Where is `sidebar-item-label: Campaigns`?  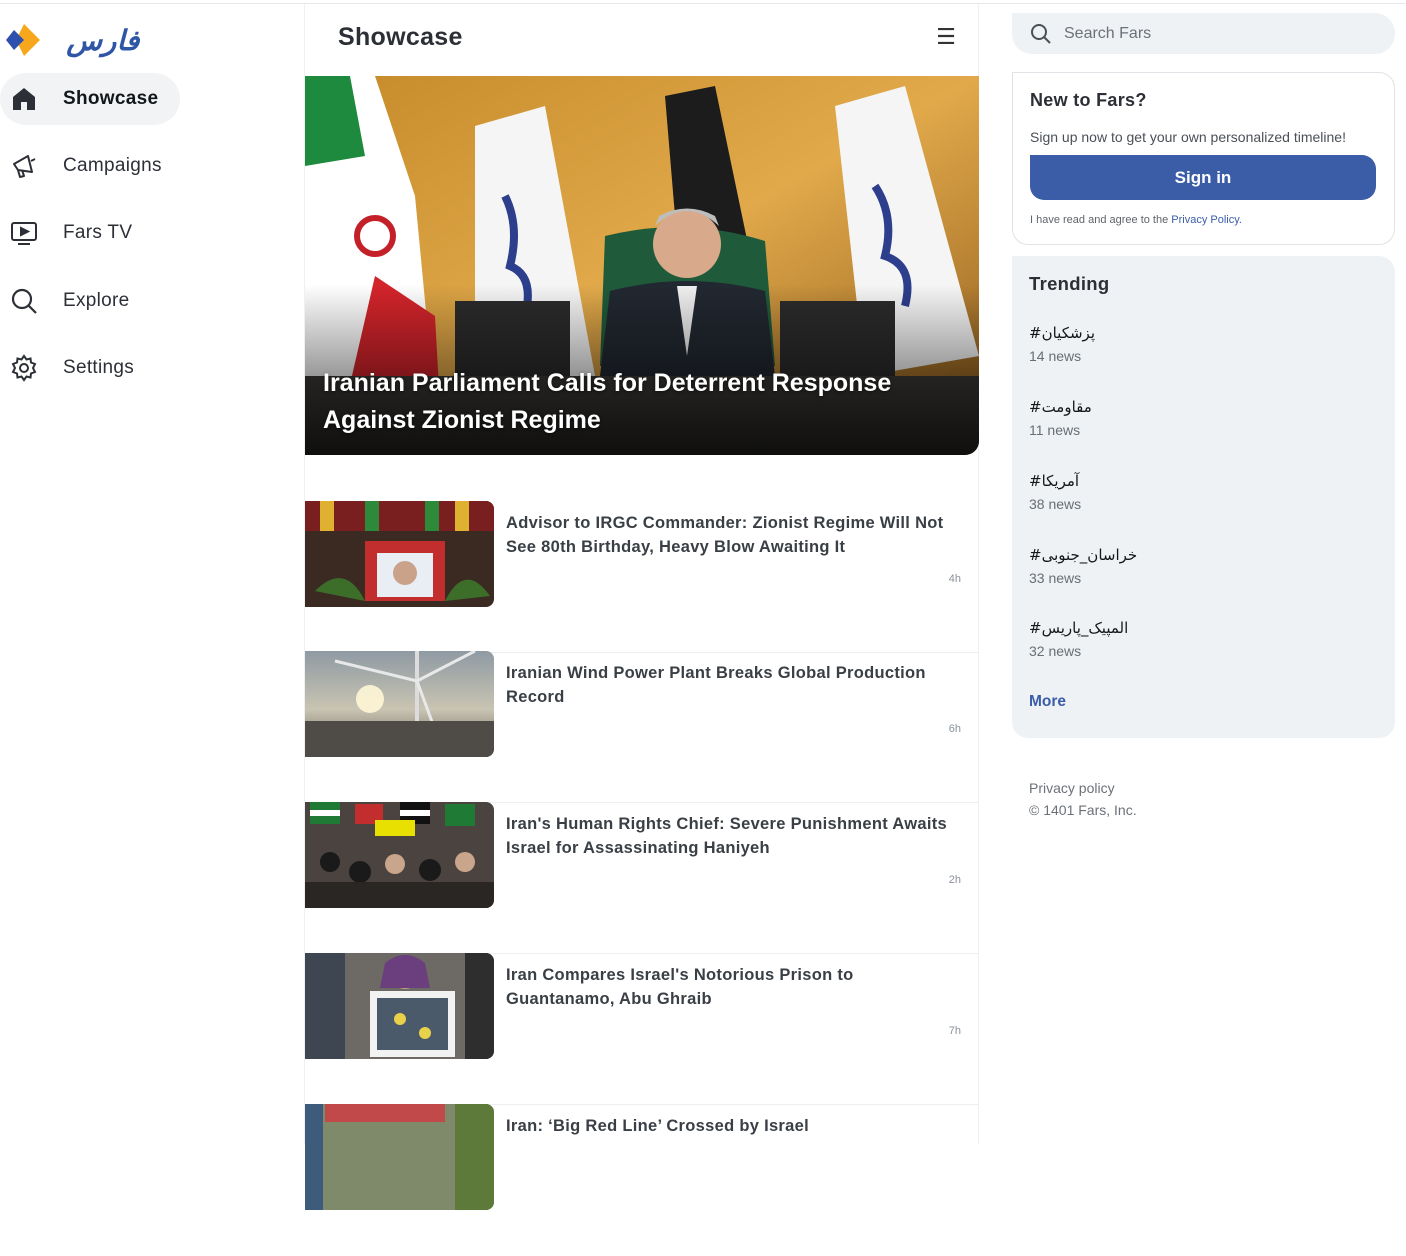
sidebar-item-label: Campaigns is located at coordinates (112, 165).